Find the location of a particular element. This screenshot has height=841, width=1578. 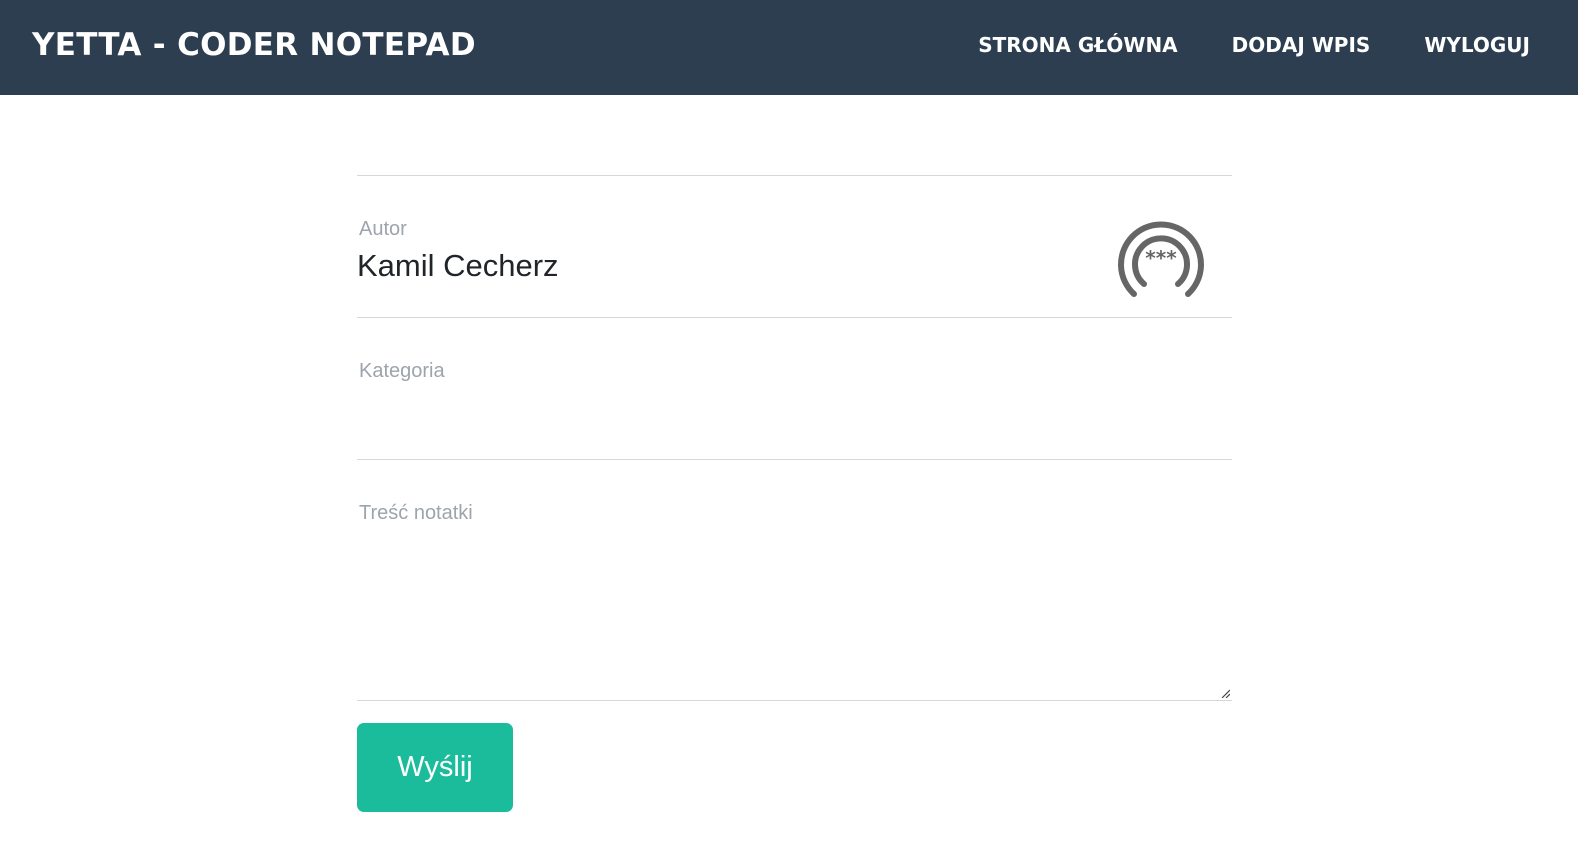

brand-title: YETTA - CODER NOTEPAD is located at coordinates (254, 45).